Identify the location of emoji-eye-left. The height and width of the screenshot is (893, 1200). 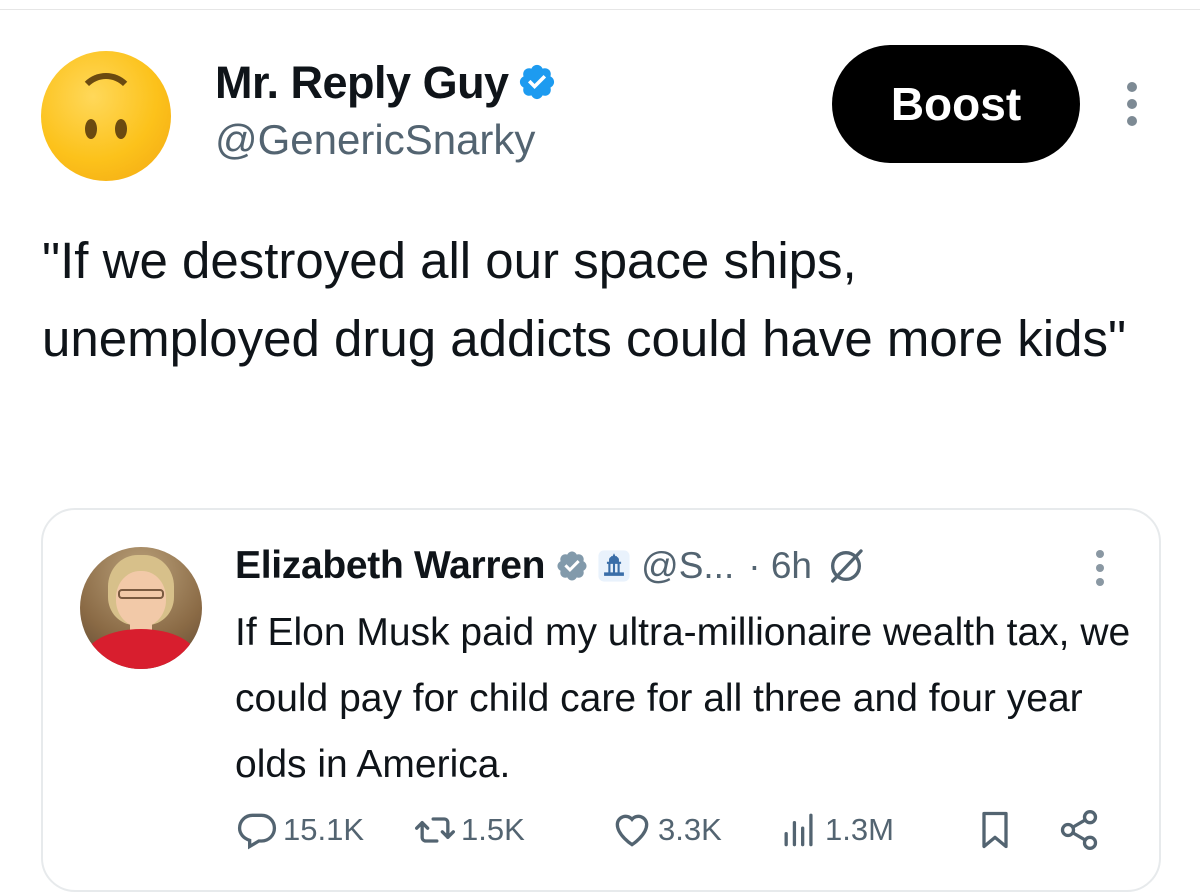
(91, 129).